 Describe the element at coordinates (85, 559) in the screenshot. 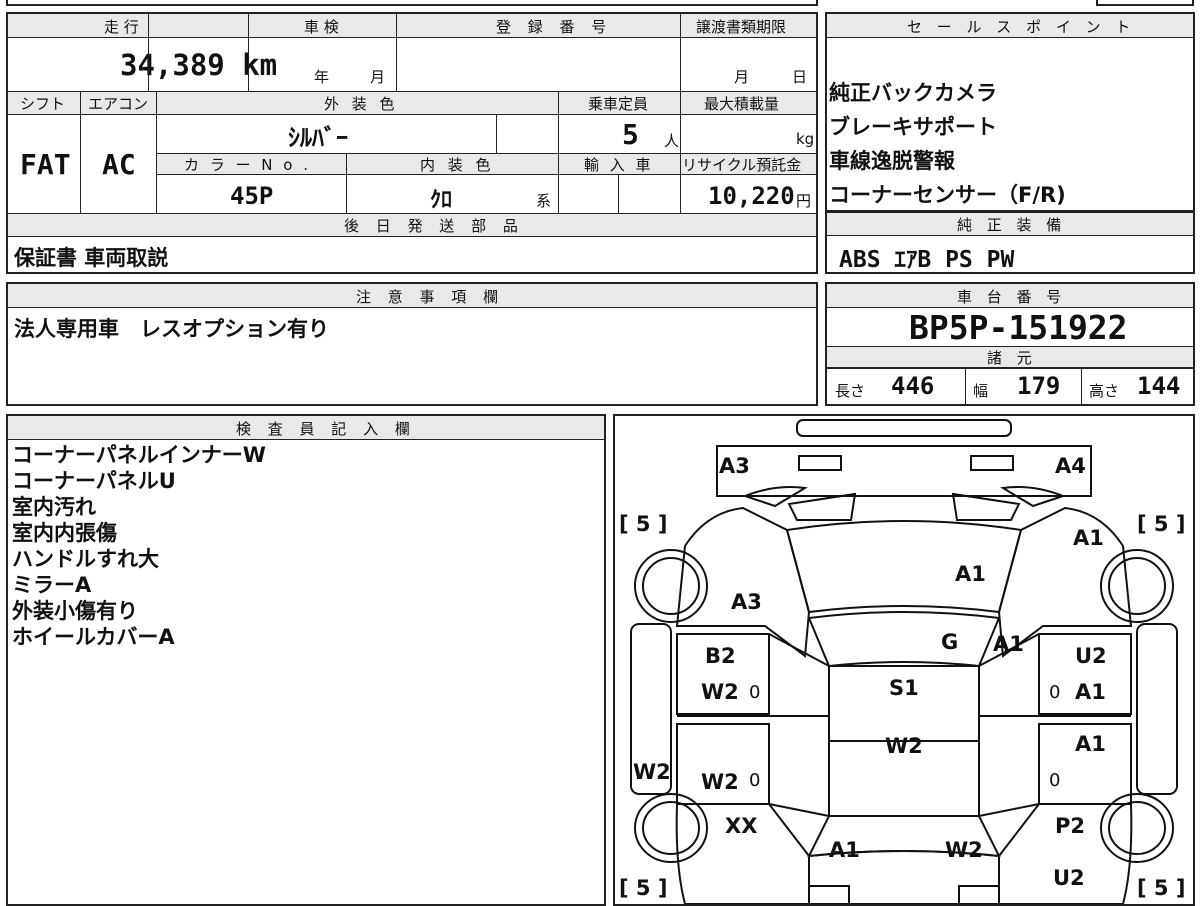

I see `inspector-line: ハンドルすれ大` at that location.